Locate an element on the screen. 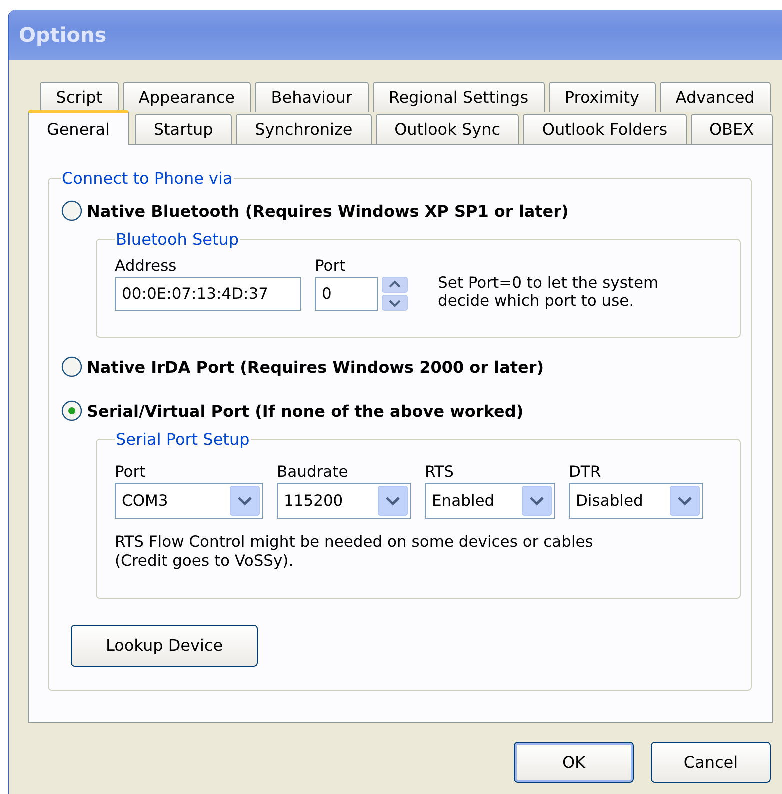 The width and height of the screenshot is (782, 794). hint-text: Set Port=0 to let the system decide which port to use. is located at coordinates (549, 292).